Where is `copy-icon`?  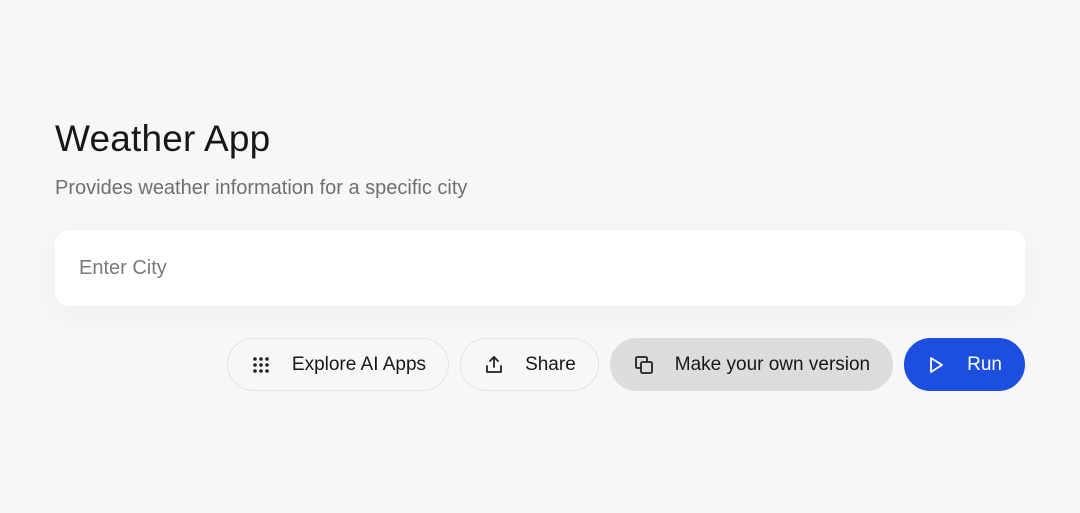
copy-icon is located at coordinates (644, 365).